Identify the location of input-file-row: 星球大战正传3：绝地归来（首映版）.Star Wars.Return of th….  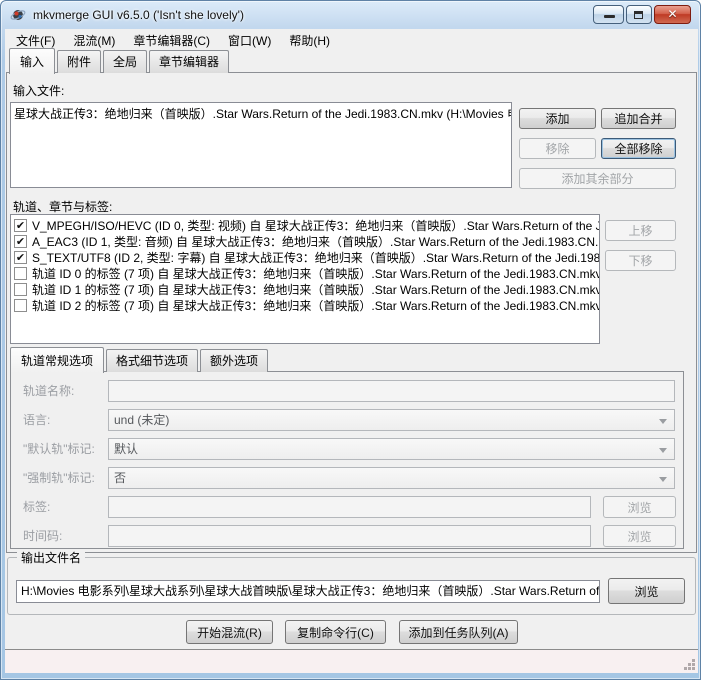
(261, 113).